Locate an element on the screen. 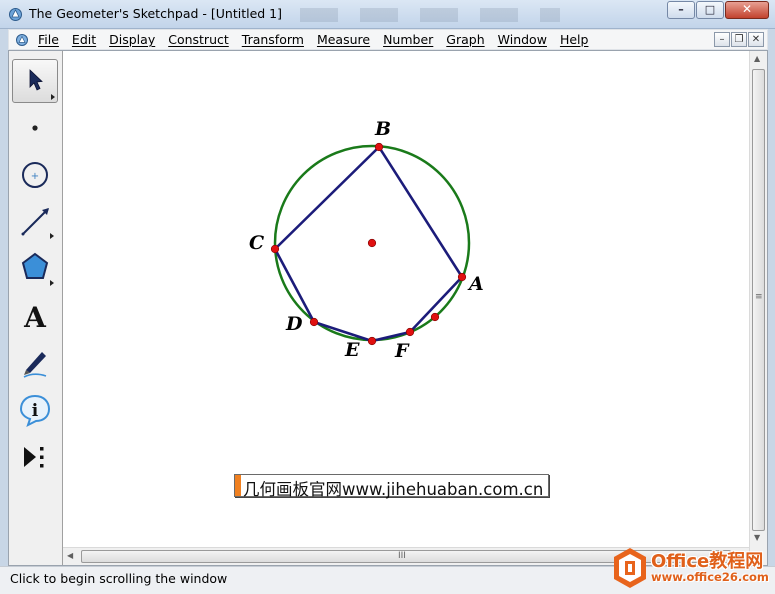 Image resolution: width=775 pixels, height=594 pixels. compass-tool: + is located at coordinates (35, 174).